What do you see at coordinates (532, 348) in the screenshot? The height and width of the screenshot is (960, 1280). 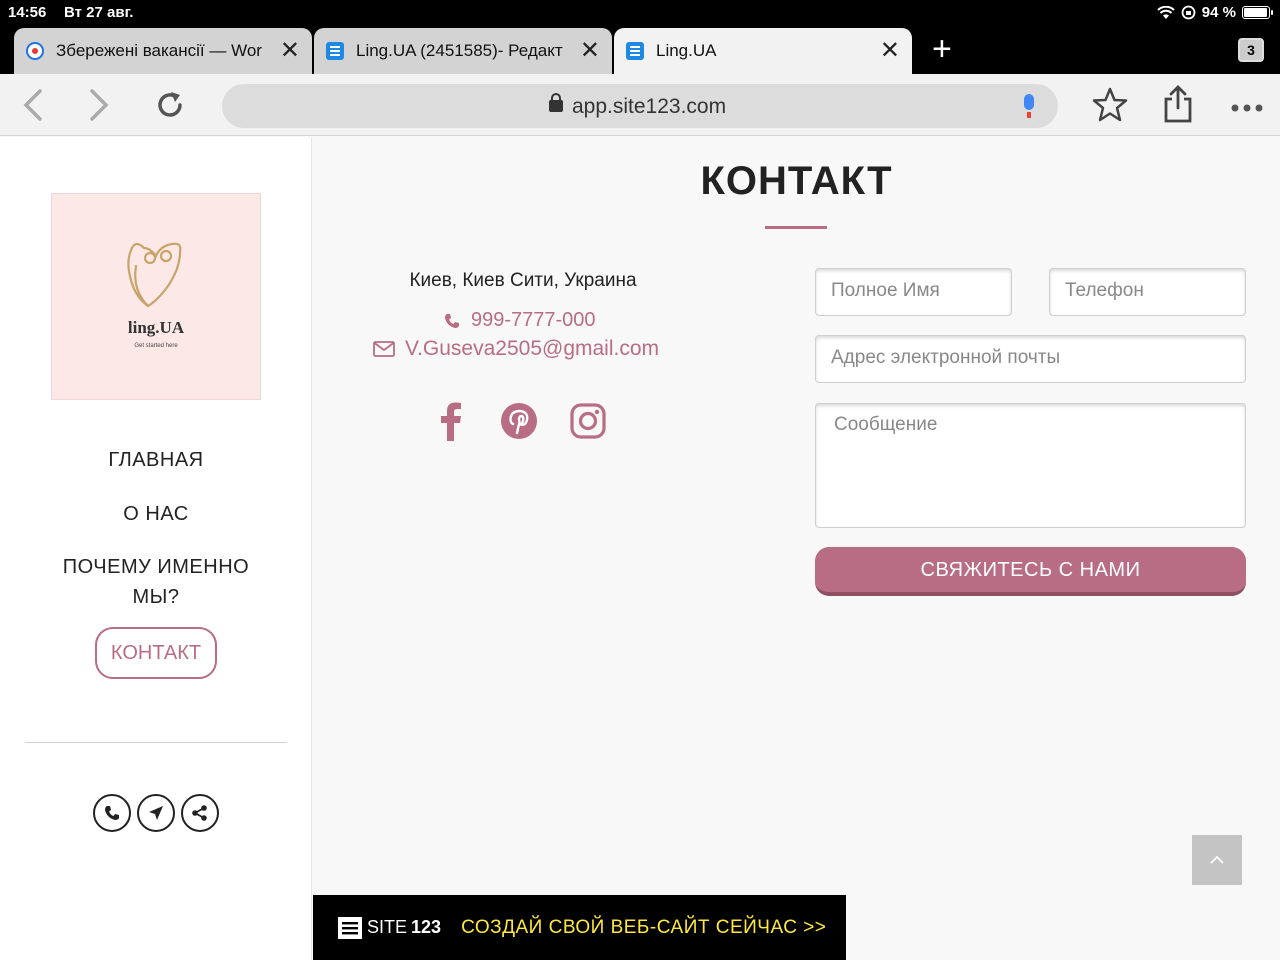 I see `email-address: V.Guseva2505@gmail.com` at bounding box center [532, 348].